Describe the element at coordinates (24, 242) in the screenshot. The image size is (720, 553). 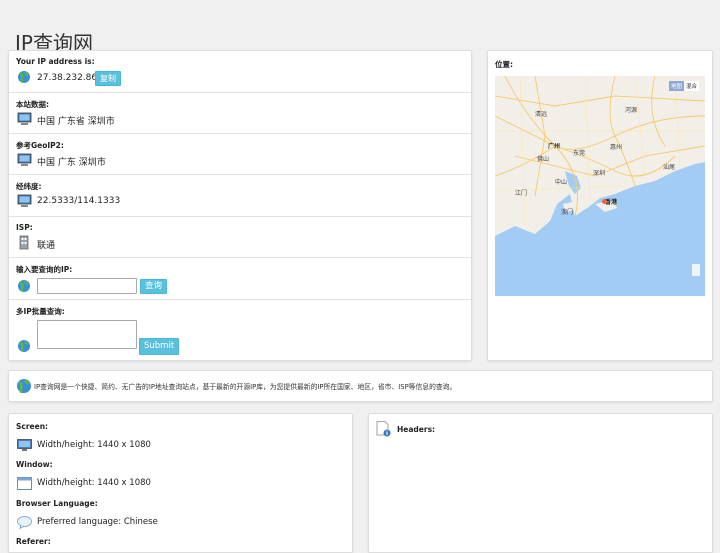
I see `building-icon` at that location.